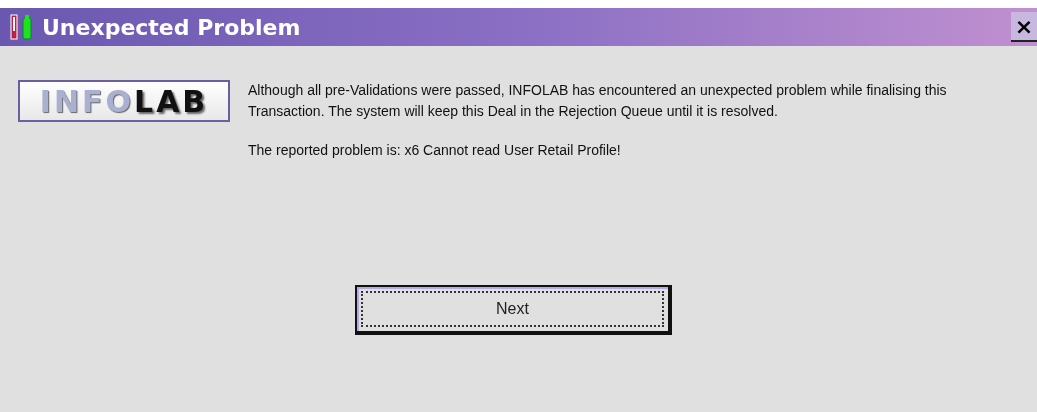  What do you see at coordinates (598, 101) in the screenshot?
I see `message-text: Although all pre-Validations were passed, INFOLAB has encountered an unexpected problem while finalising this Transaction. The system will keep this Deal in the Rejection Queue until it is resolved.` at bounding box center [598, 101].